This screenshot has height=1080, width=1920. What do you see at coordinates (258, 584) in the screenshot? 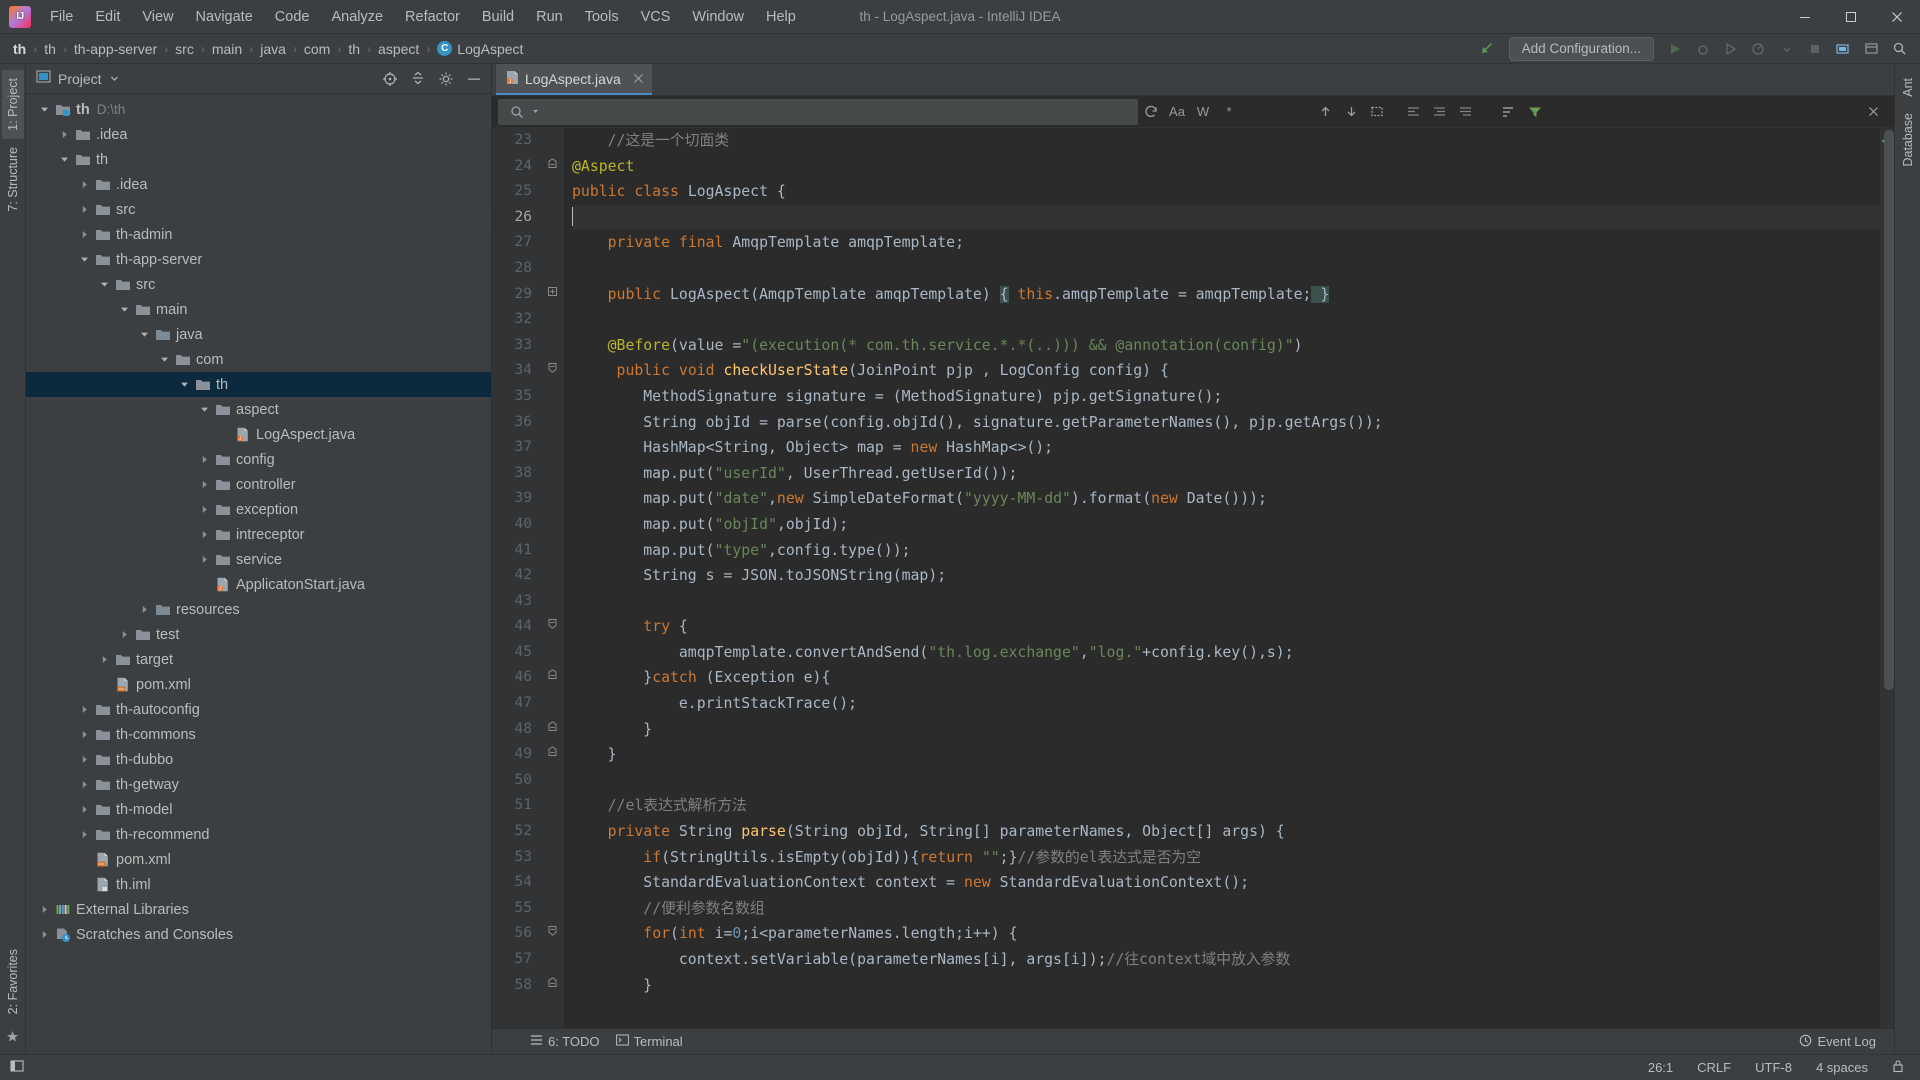
I see `tree-node-applicatonstart.java: J ApplicatonStart.java` at bounding box center [258, 584].